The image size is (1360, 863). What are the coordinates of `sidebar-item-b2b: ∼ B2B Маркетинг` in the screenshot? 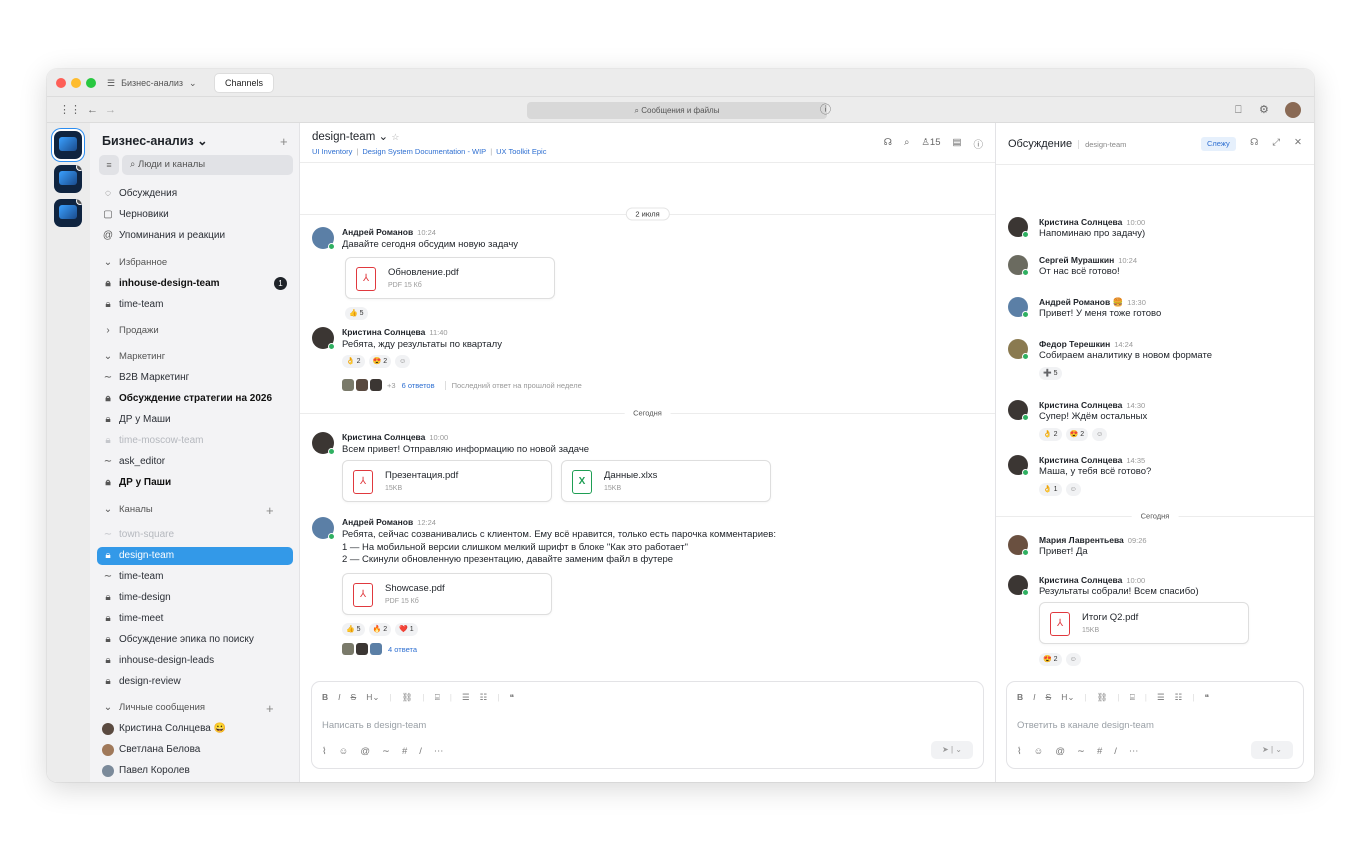 It's located at (146, 378).